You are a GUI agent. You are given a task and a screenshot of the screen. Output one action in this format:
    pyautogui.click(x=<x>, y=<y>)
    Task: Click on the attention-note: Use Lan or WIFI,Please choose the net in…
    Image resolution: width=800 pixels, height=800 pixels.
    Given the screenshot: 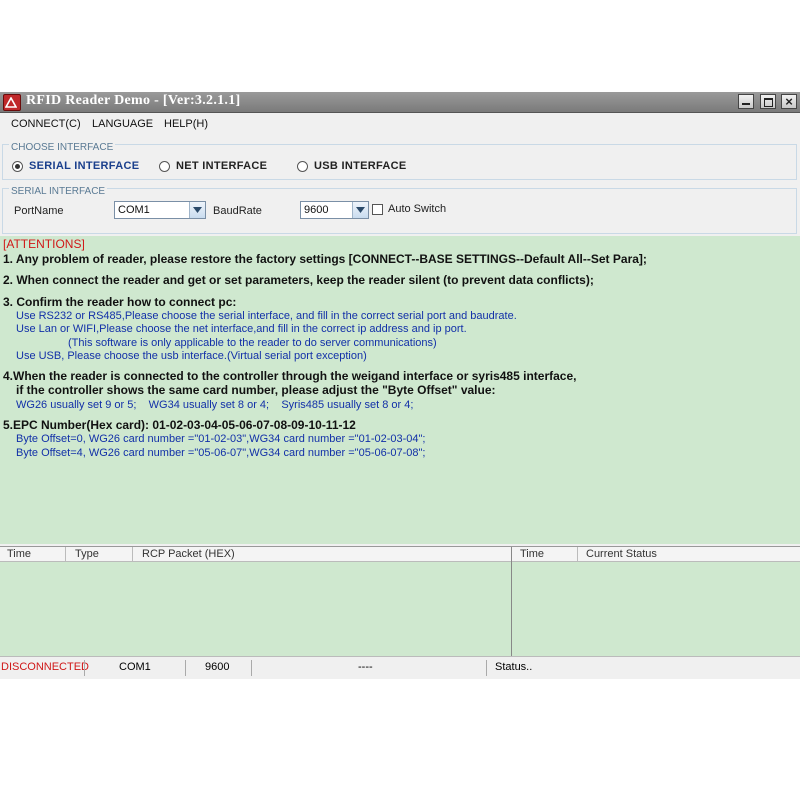 What is the action you would take?
    pyautogui.click(x=241, y=329)
    